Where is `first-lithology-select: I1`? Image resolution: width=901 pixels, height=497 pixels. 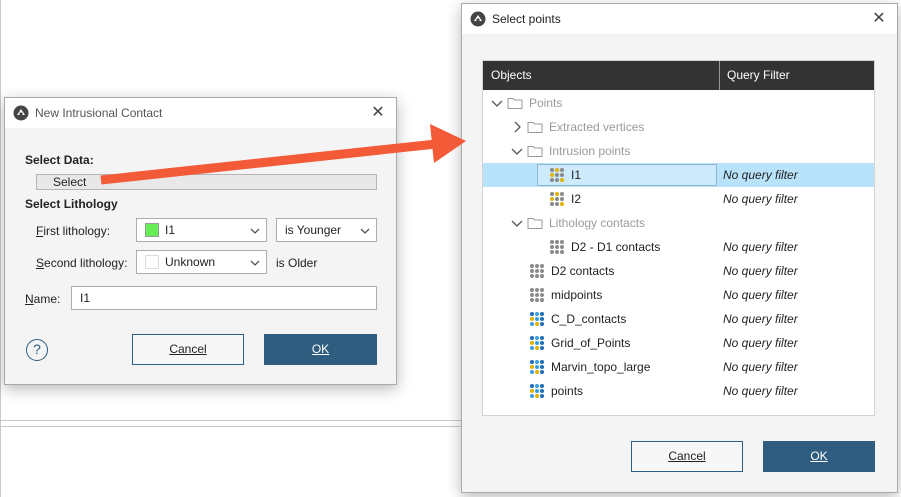
first-lithology-select: I1 is located at coordinates (201, 230).